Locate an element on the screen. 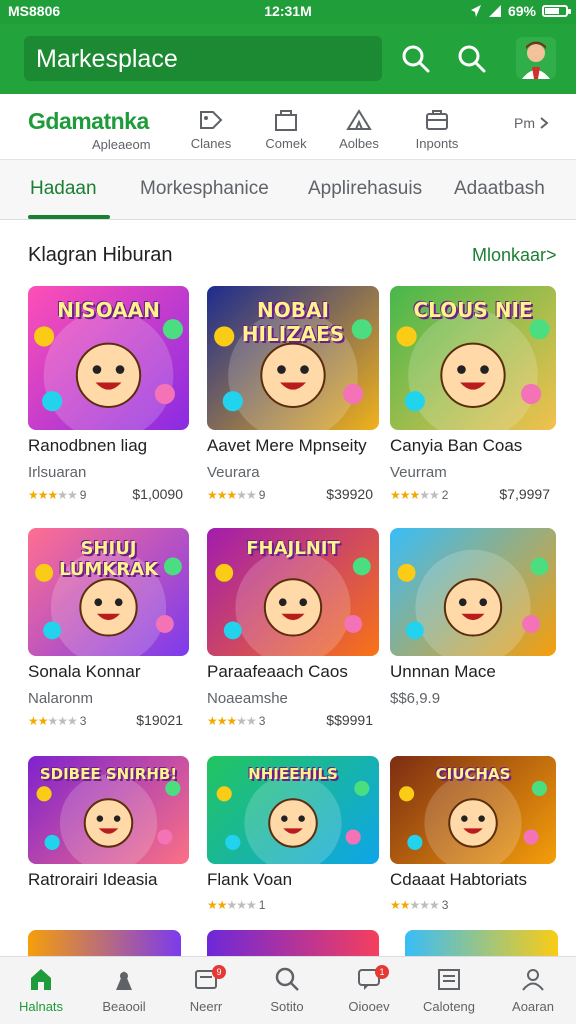 The image size is (576, 1024). nav-item-neerr: 9 Neerr is located at coordinates (206, 989).